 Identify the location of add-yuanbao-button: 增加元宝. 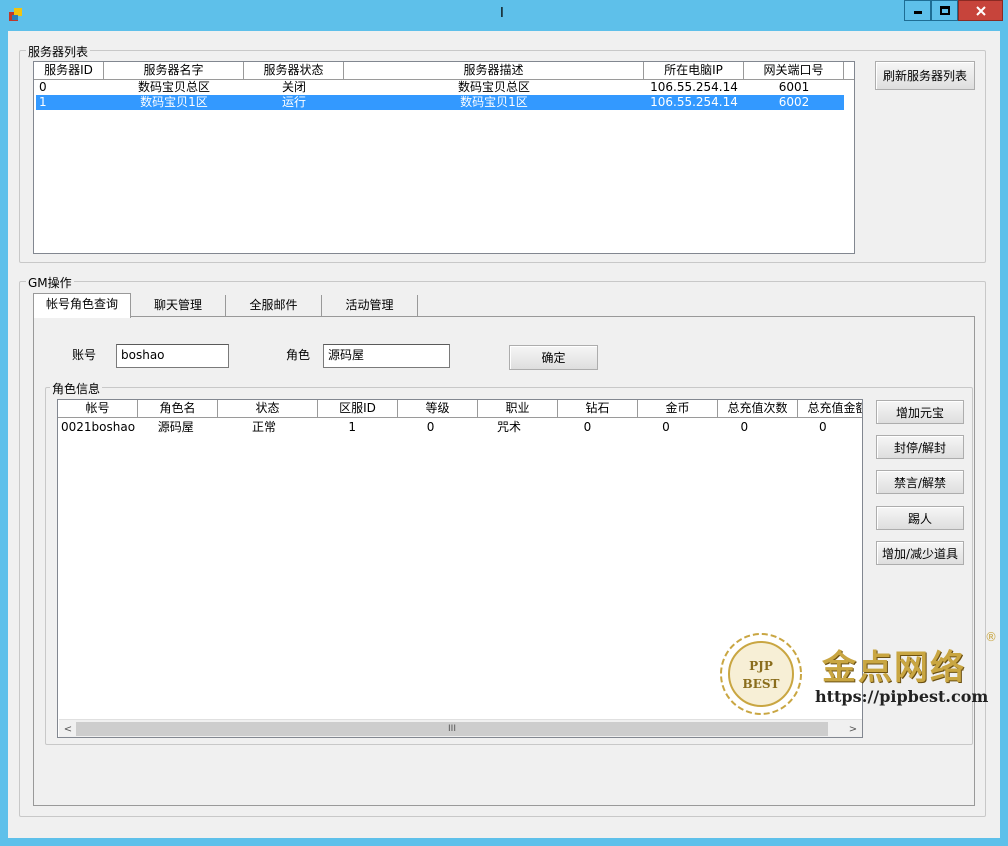
(920, 412).